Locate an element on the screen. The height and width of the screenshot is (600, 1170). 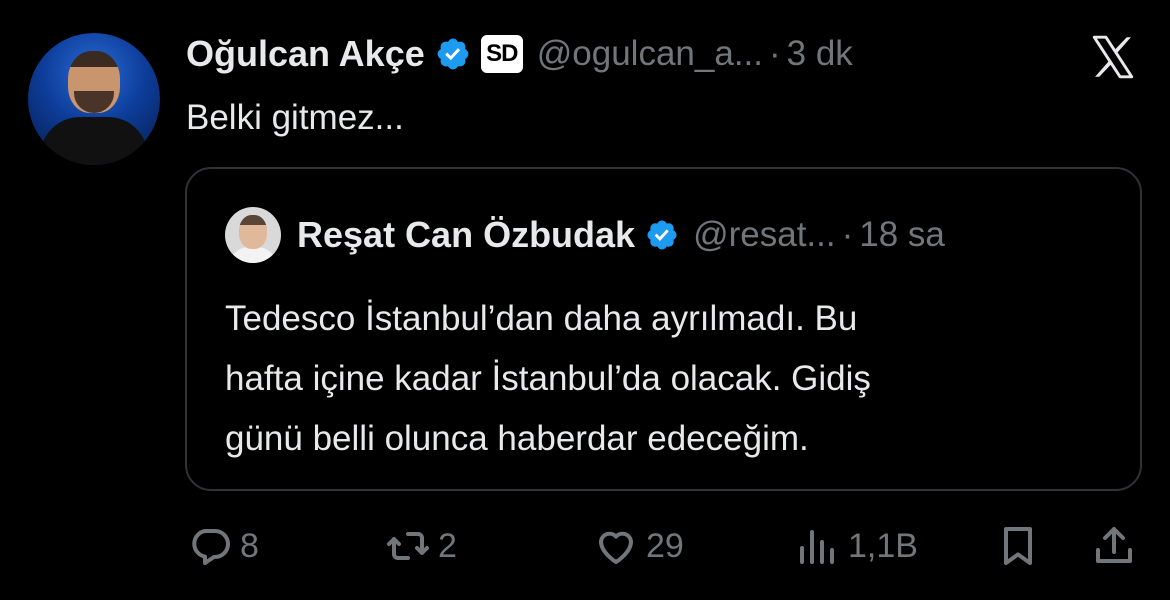
repost-icon is located at coordinates (408, 546).